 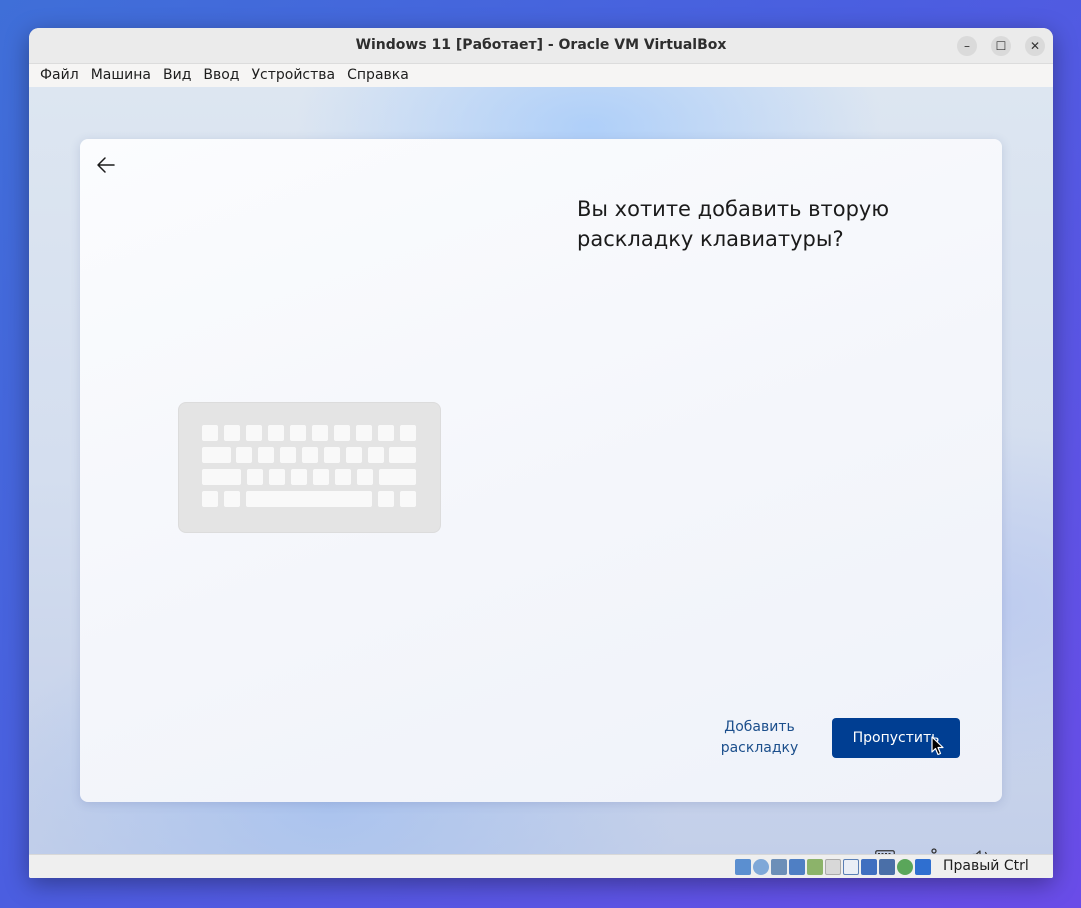 What do you see at coordinates (986, 866) in the screenshot?
I see `host-key-label: Правый Ctrl` at bounding box center [986, 866].